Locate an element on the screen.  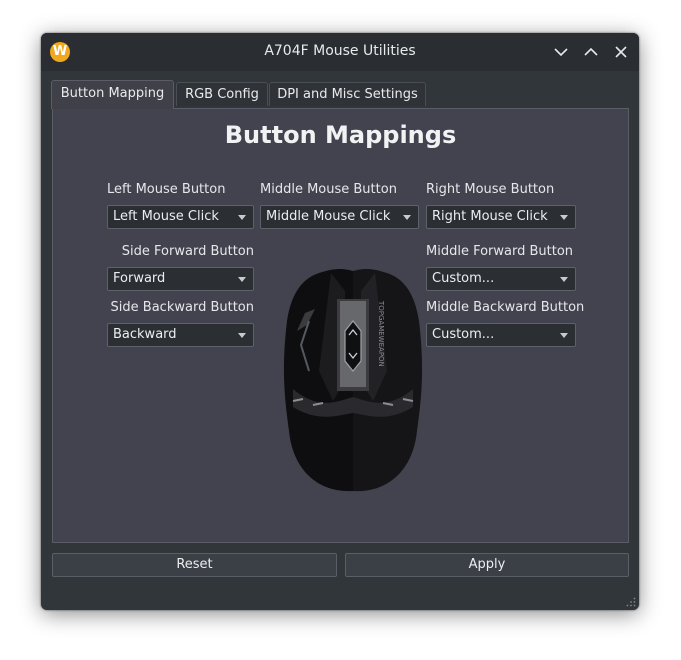
side-forward-button-value: Forward is located at coordinates (139, 278).